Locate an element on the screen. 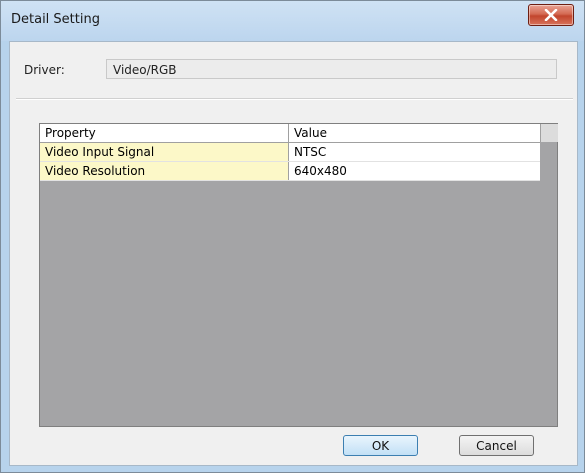  property-name-cell: Video Resolution is located at coordinates (164, 171).